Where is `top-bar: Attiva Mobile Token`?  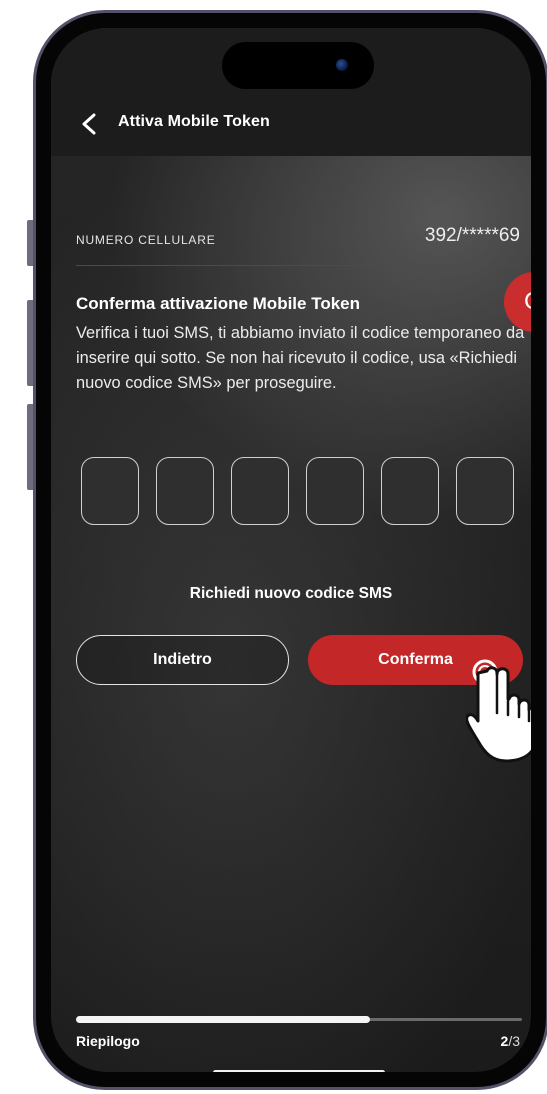 top-bar: Attiva Mobile Token is located at coordinates (291, 92).